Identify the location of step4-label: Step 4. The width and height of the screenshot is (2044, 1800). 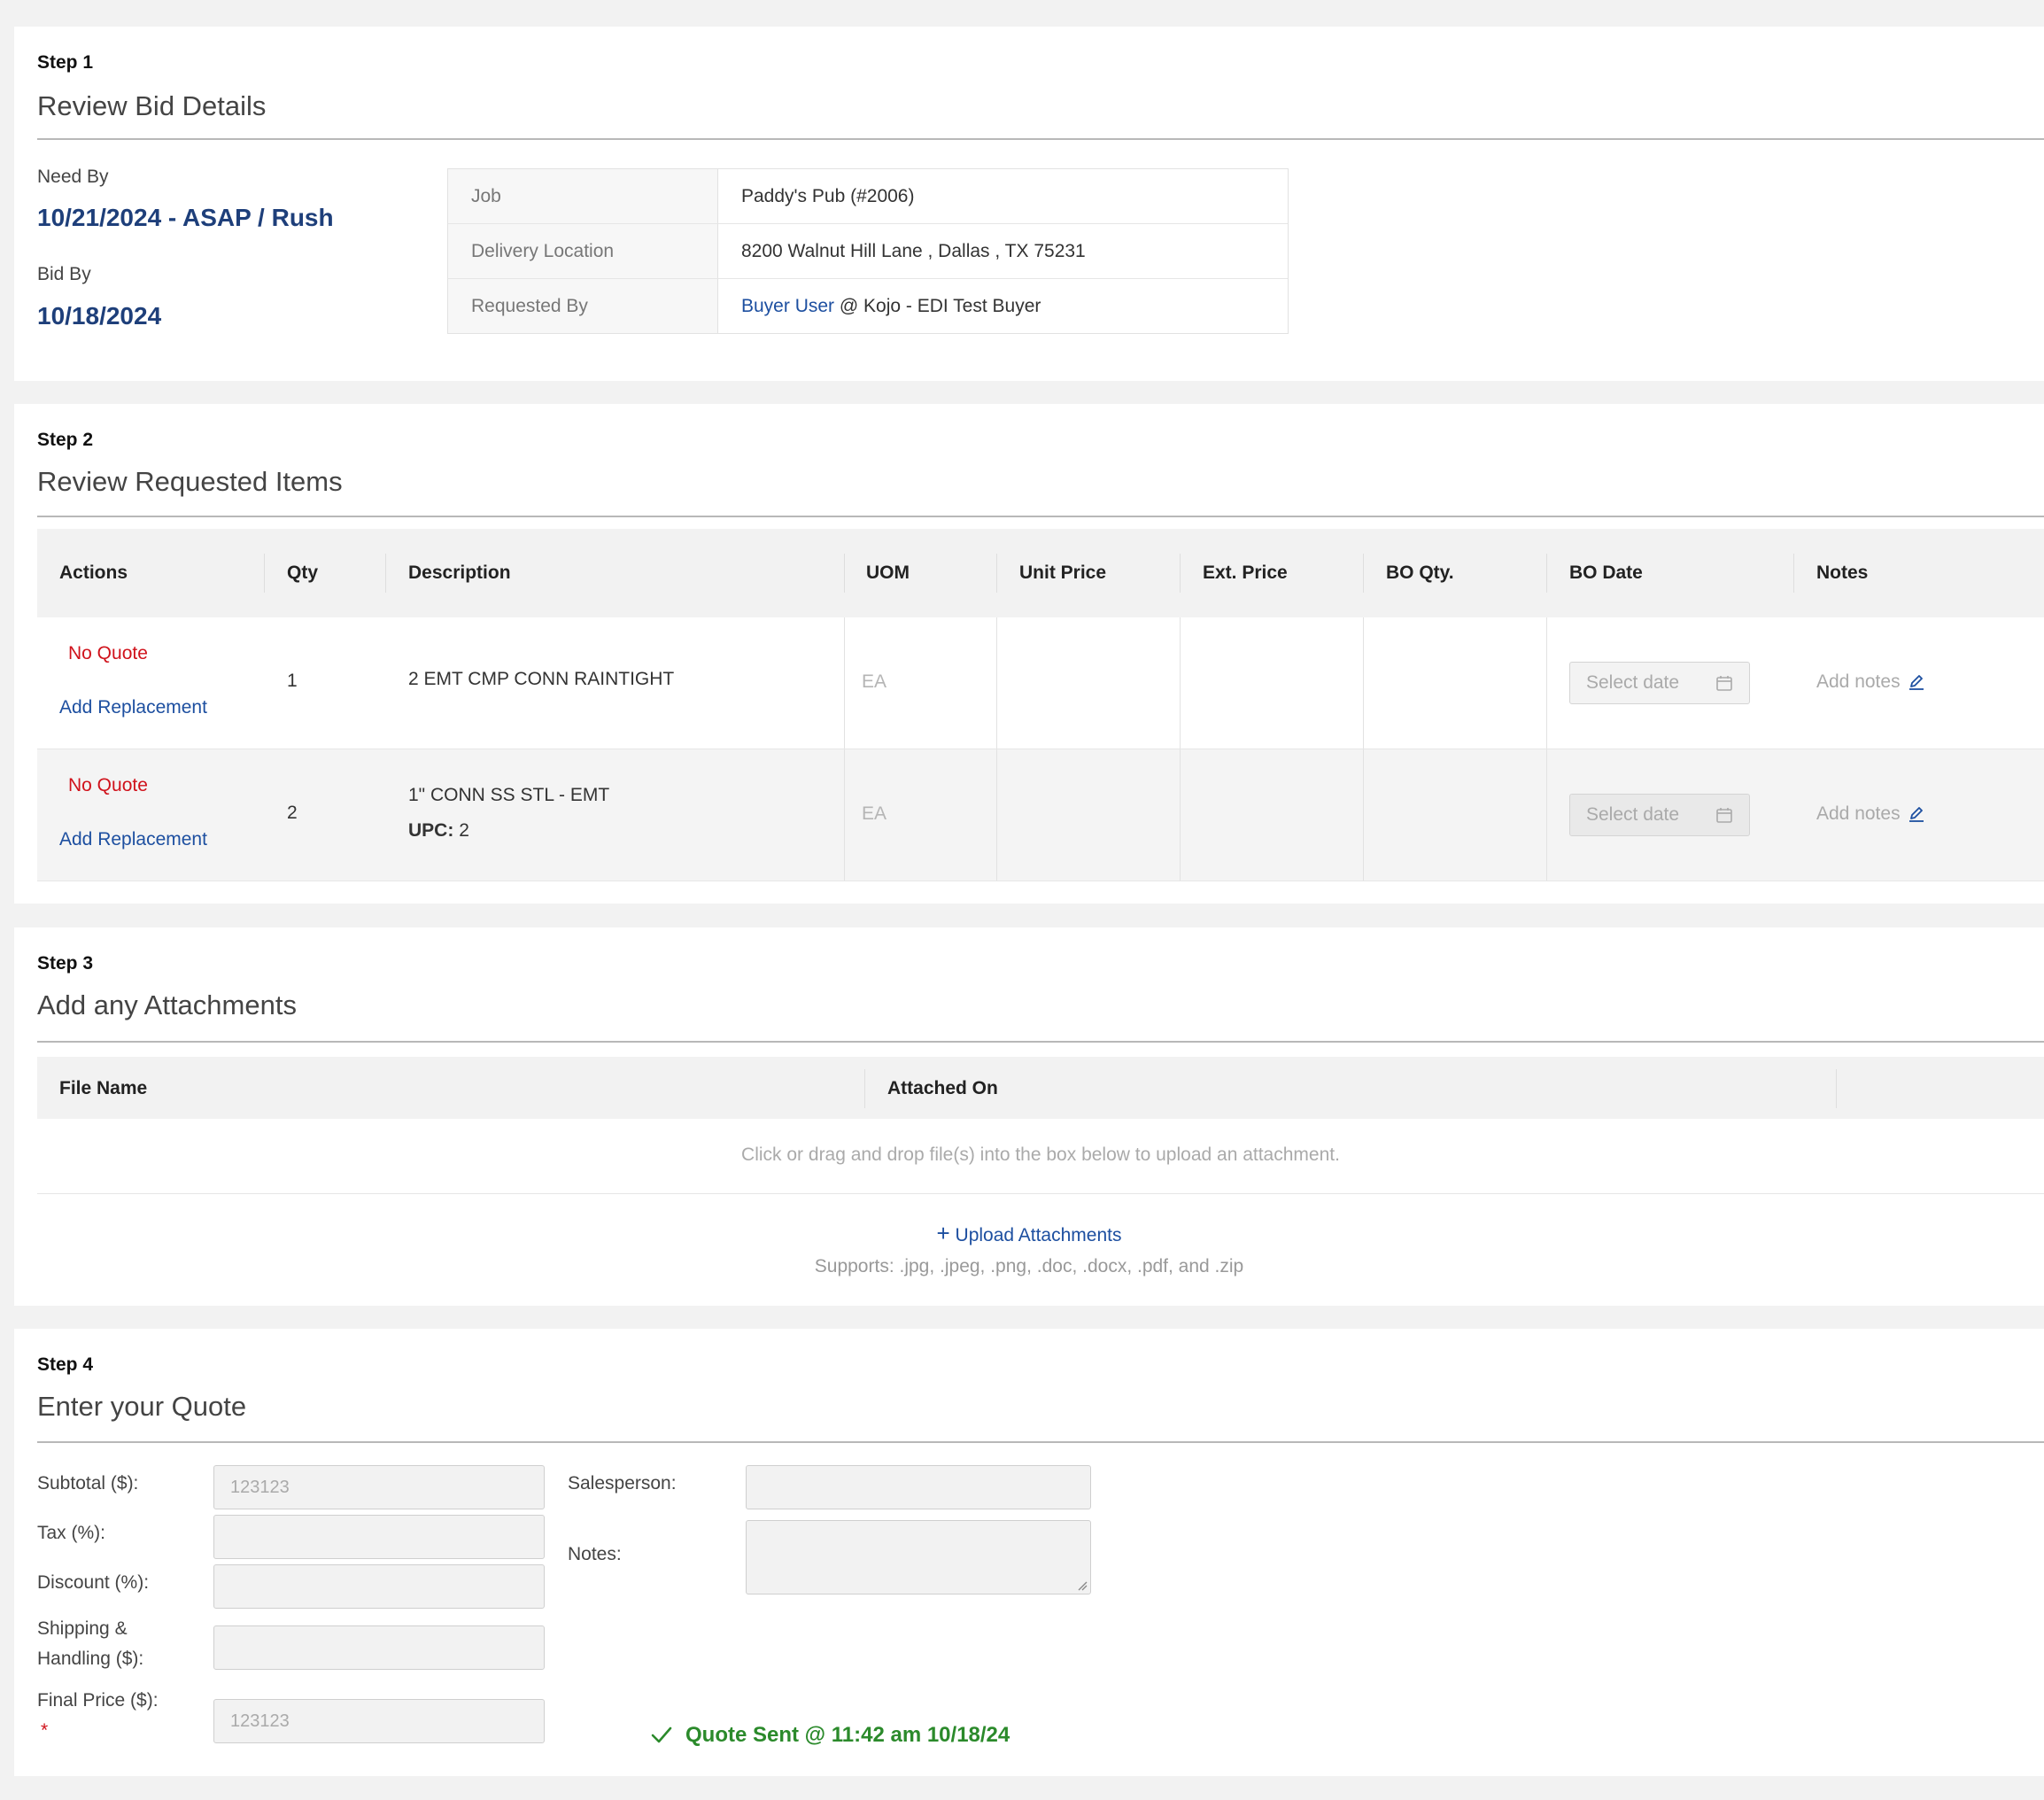
(65, 1364).